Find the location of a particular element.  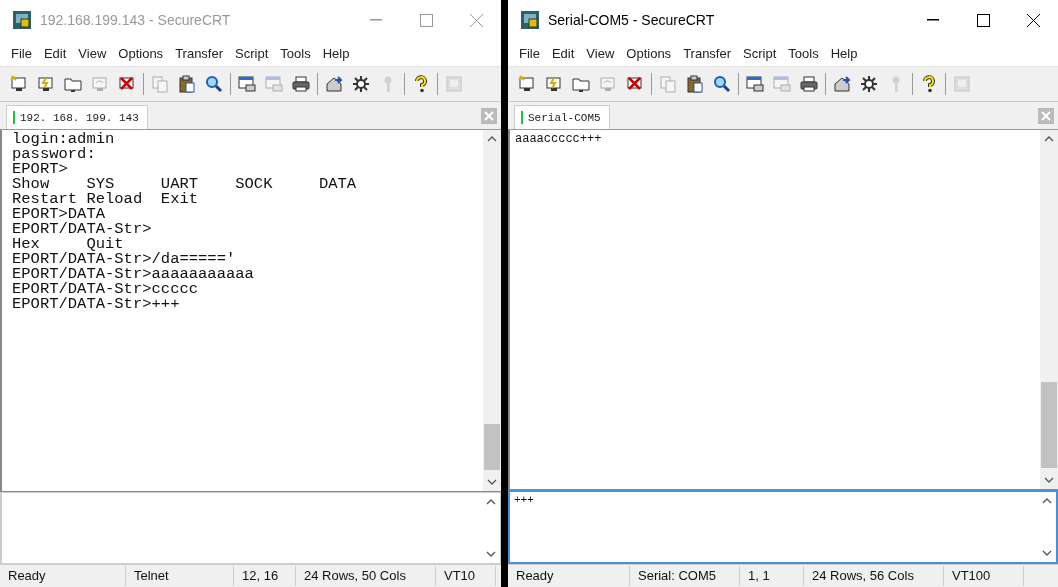

terminal-line: EPORT/DATA-Str>+++ is located at coordinates (96, 304).